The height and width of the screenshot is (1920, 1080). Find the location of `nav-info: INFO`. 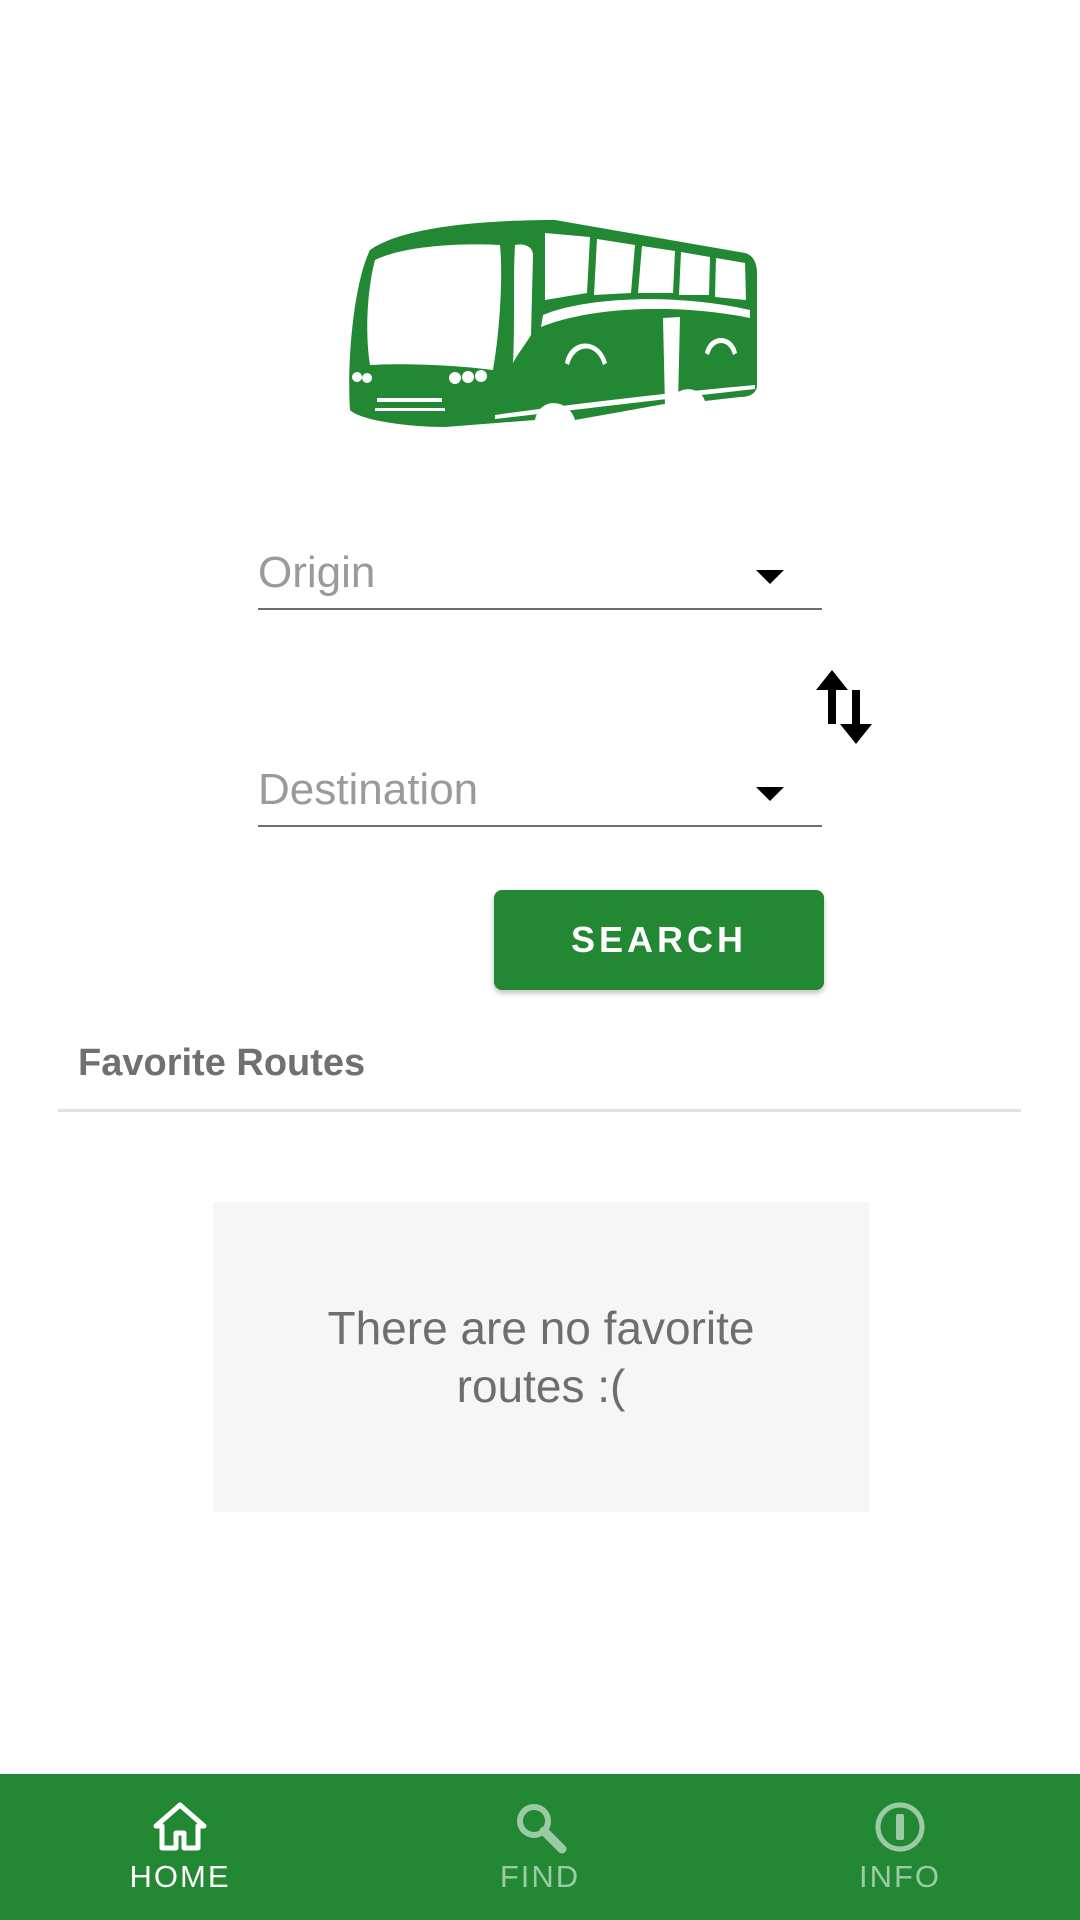

nav-info: INFO is located at coordinates (900, 1847).